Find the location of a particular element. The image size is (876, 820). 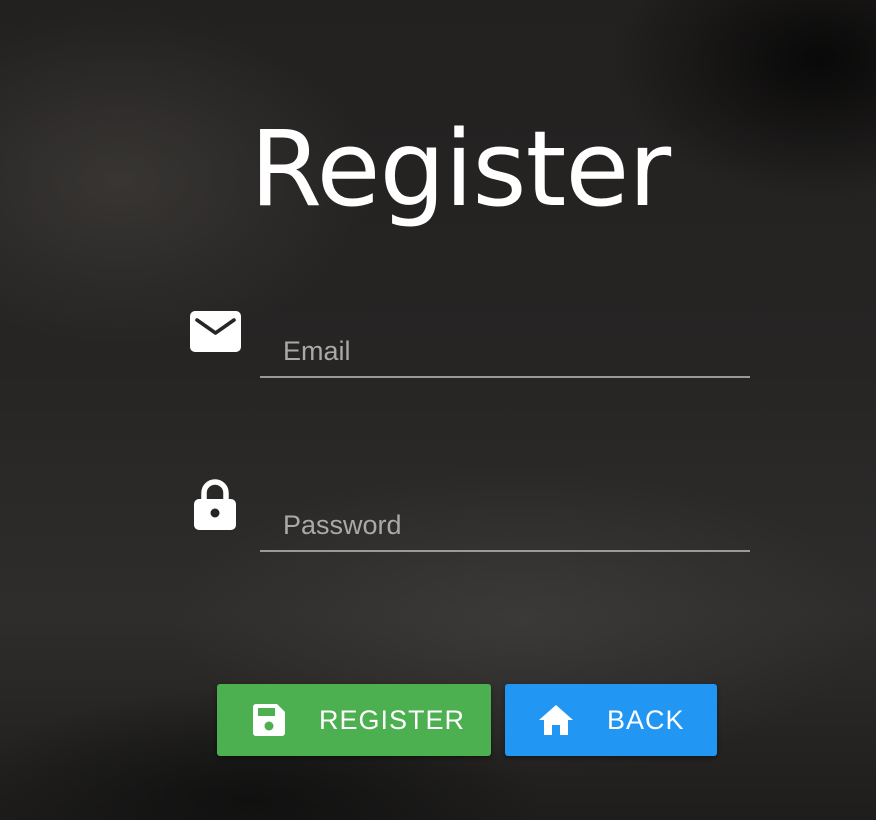

register-button: REGISTER is located at coordinates (354, 720).